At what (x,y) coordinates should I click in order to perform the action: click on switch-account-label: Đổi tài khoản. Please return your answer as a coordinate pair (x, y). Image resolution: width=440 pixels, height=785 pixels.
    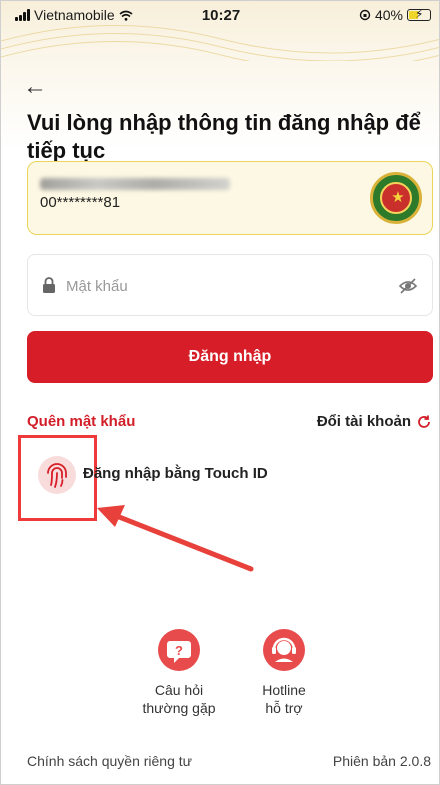
    Looking at the image, I should click on (363, 421).